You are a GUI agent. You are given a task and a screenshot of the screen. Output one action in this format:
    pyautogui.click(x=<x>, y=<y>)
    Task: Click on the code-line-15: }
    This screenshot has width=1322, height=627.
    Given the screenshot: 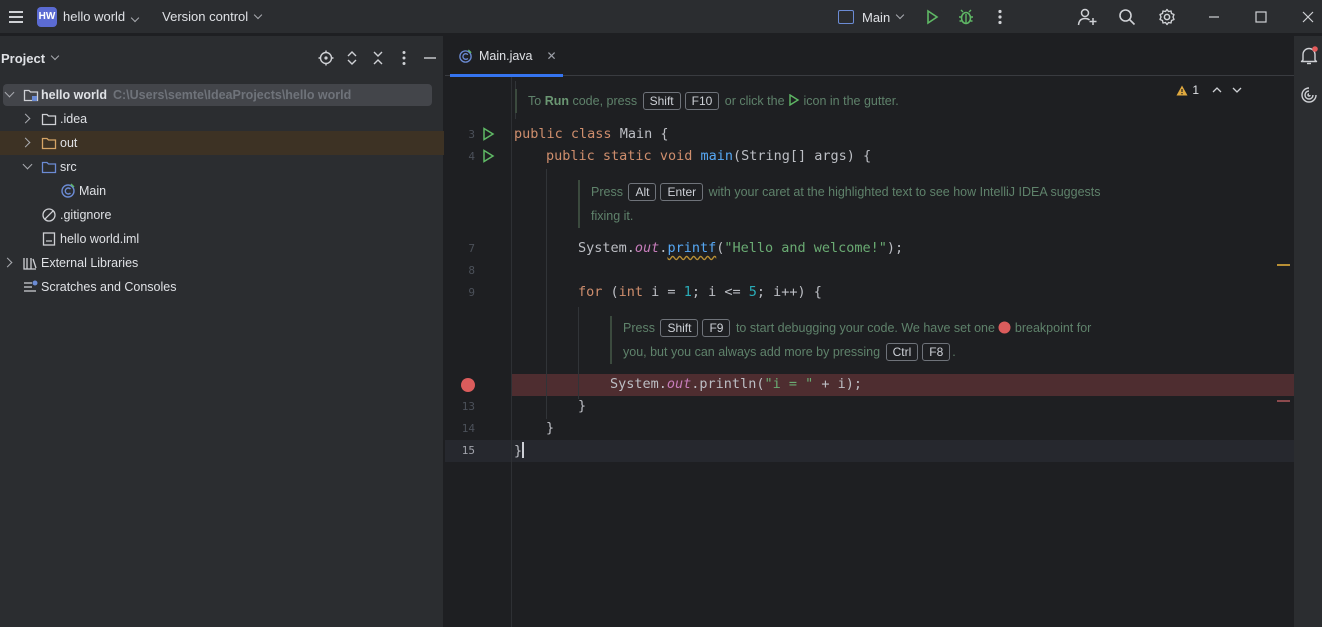 What is the action you would take?
    pyautogui.click(x=519, y=450)
    